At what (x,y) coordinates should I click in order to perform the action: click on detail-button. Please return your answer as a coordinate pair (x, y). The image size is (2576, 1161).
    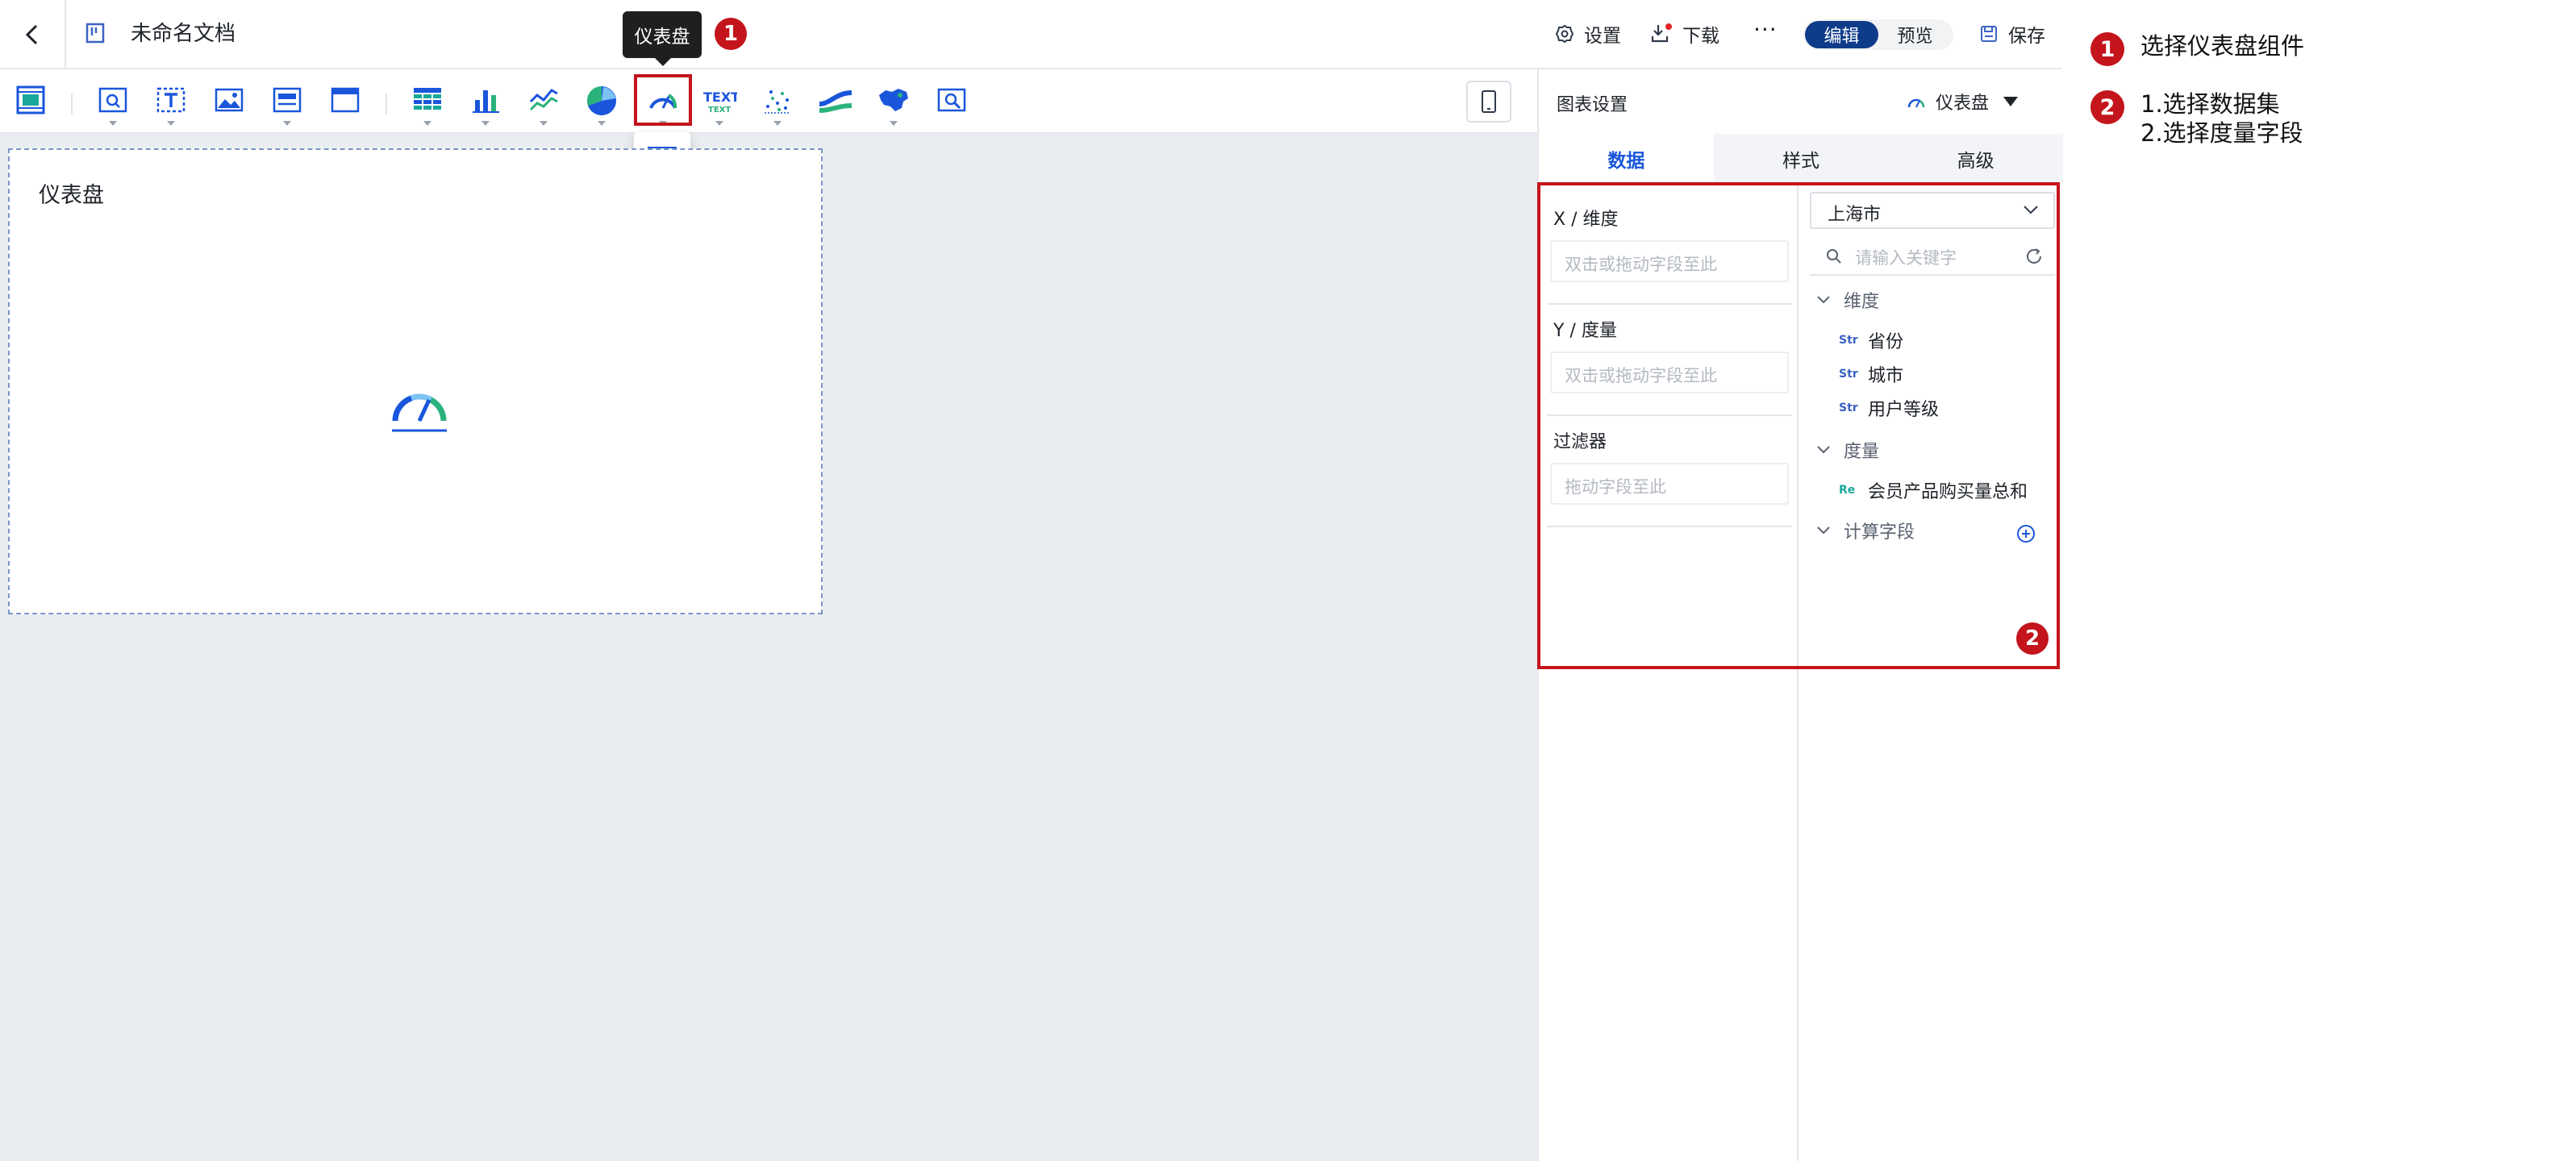
    Looking at the image, I should click on (951, 102).